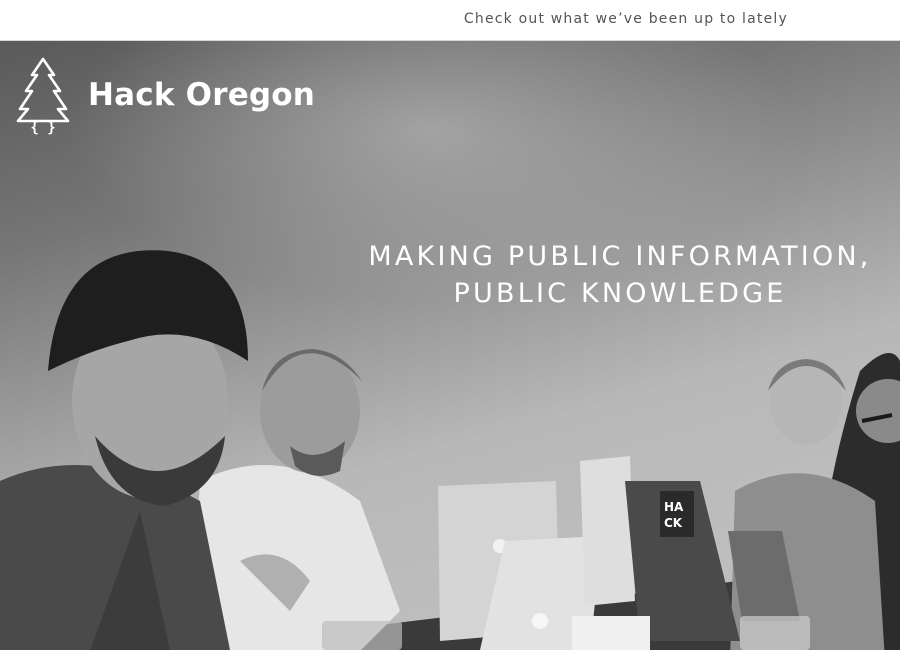  I want to click on tagline-line-1: MAKING PUBLIC INFORMATION,, so click(620, 256).